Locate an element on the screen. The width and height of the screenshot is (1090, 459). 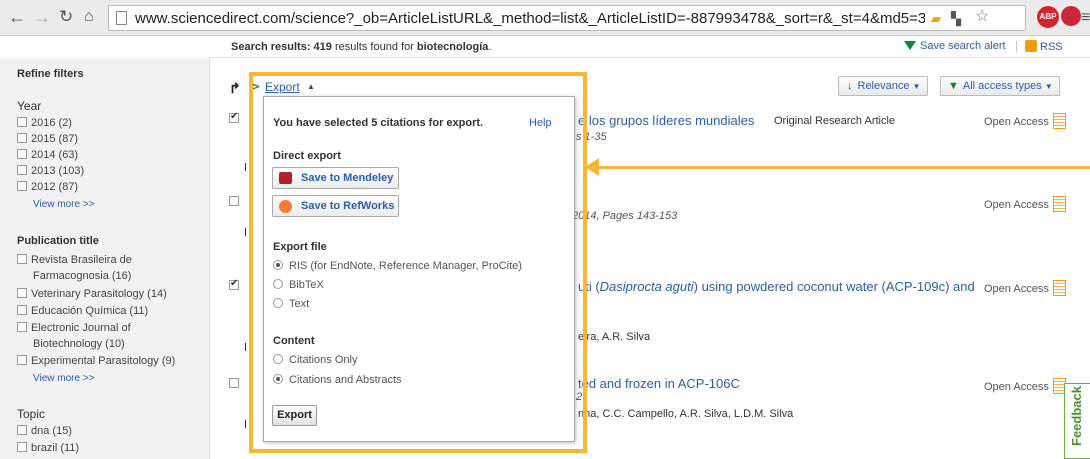
arrow-down-icon: ↓ is located at coordinates (850, 86).